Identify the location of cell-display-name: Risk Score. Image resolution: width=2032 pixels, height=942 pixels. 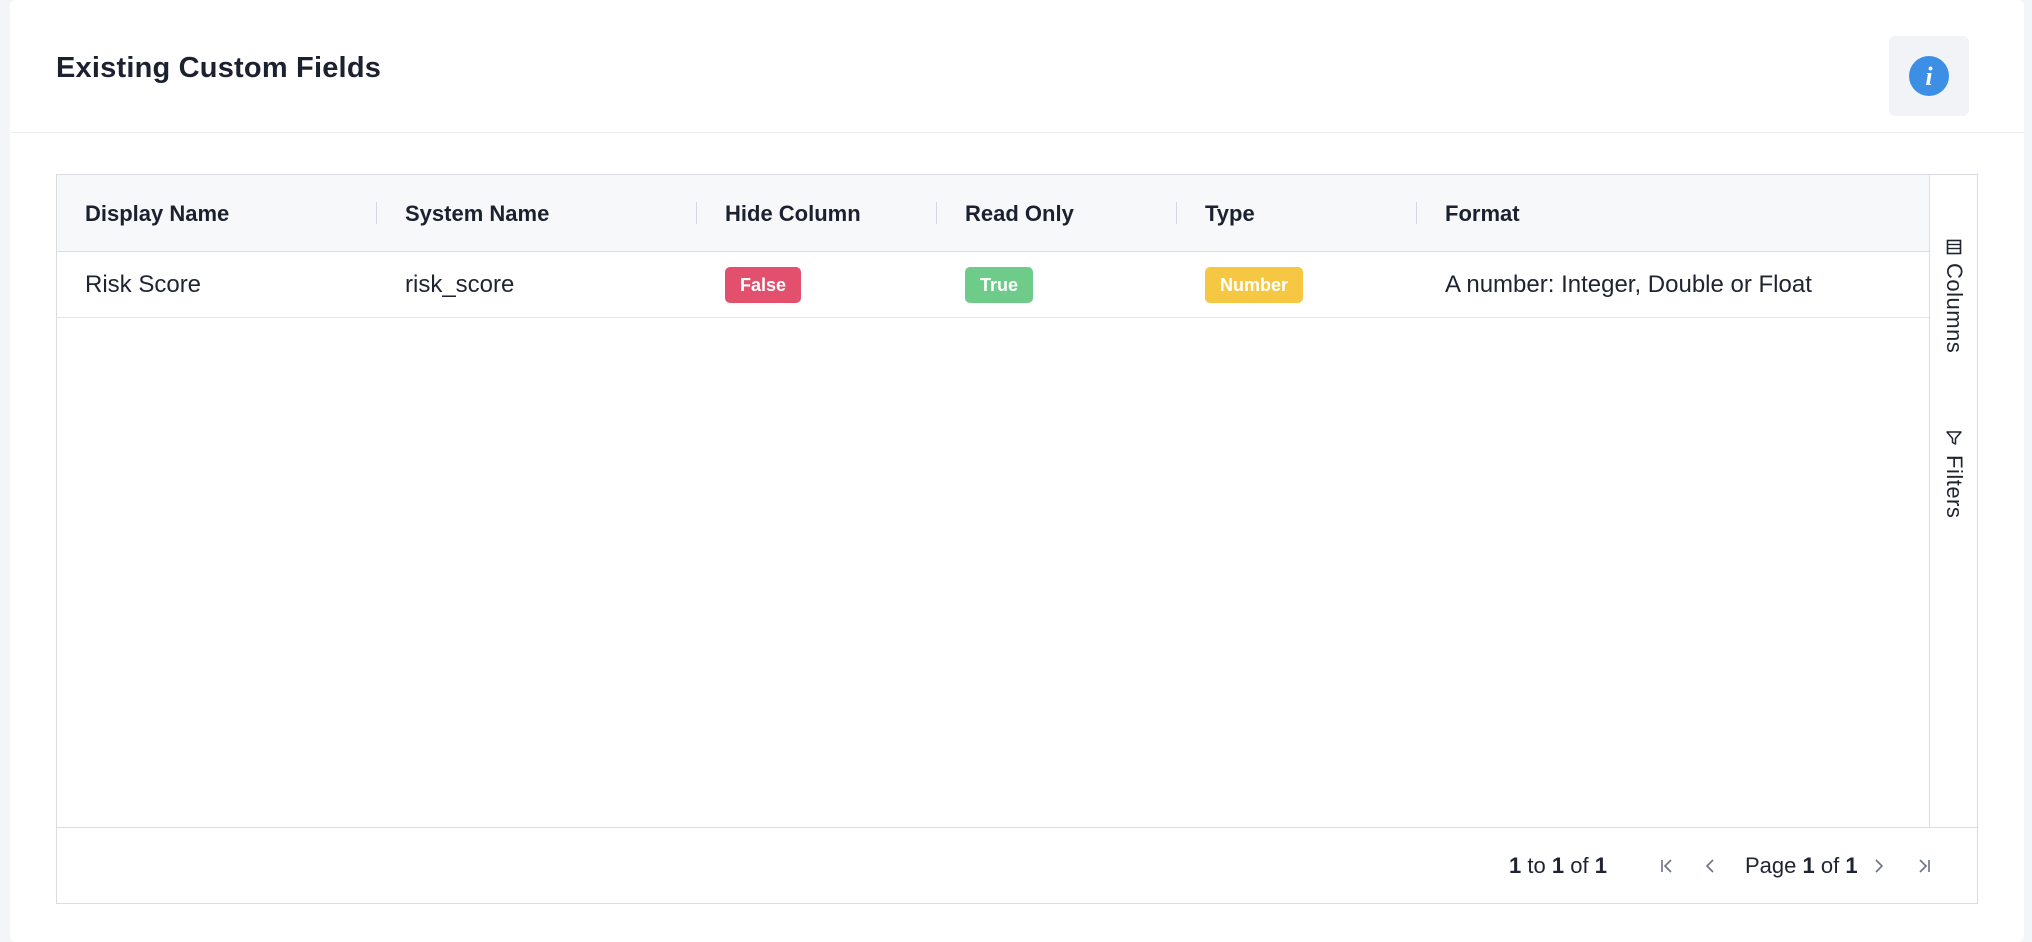
(143, 284).